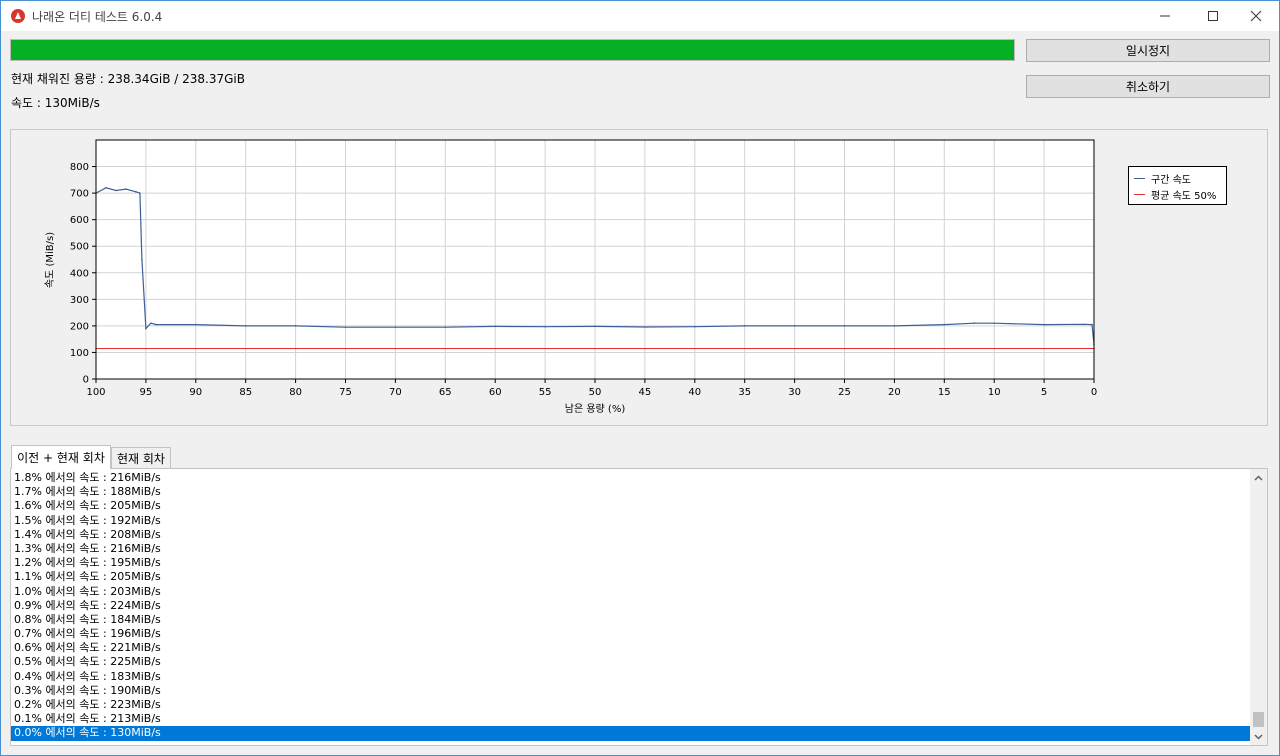  What do you see at coordinates (141, 457) in the screenshot?
I see `tab-current: 현재 회차` at bounding box center [141, 457].